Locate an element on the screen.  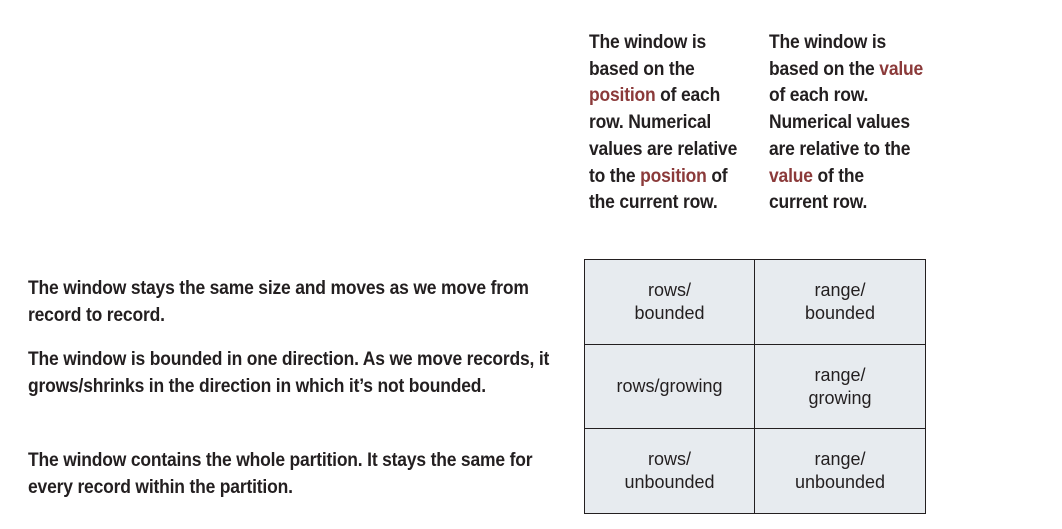
cell-range-unbounded: range/ unbounded is located at coordinates (840, 470).